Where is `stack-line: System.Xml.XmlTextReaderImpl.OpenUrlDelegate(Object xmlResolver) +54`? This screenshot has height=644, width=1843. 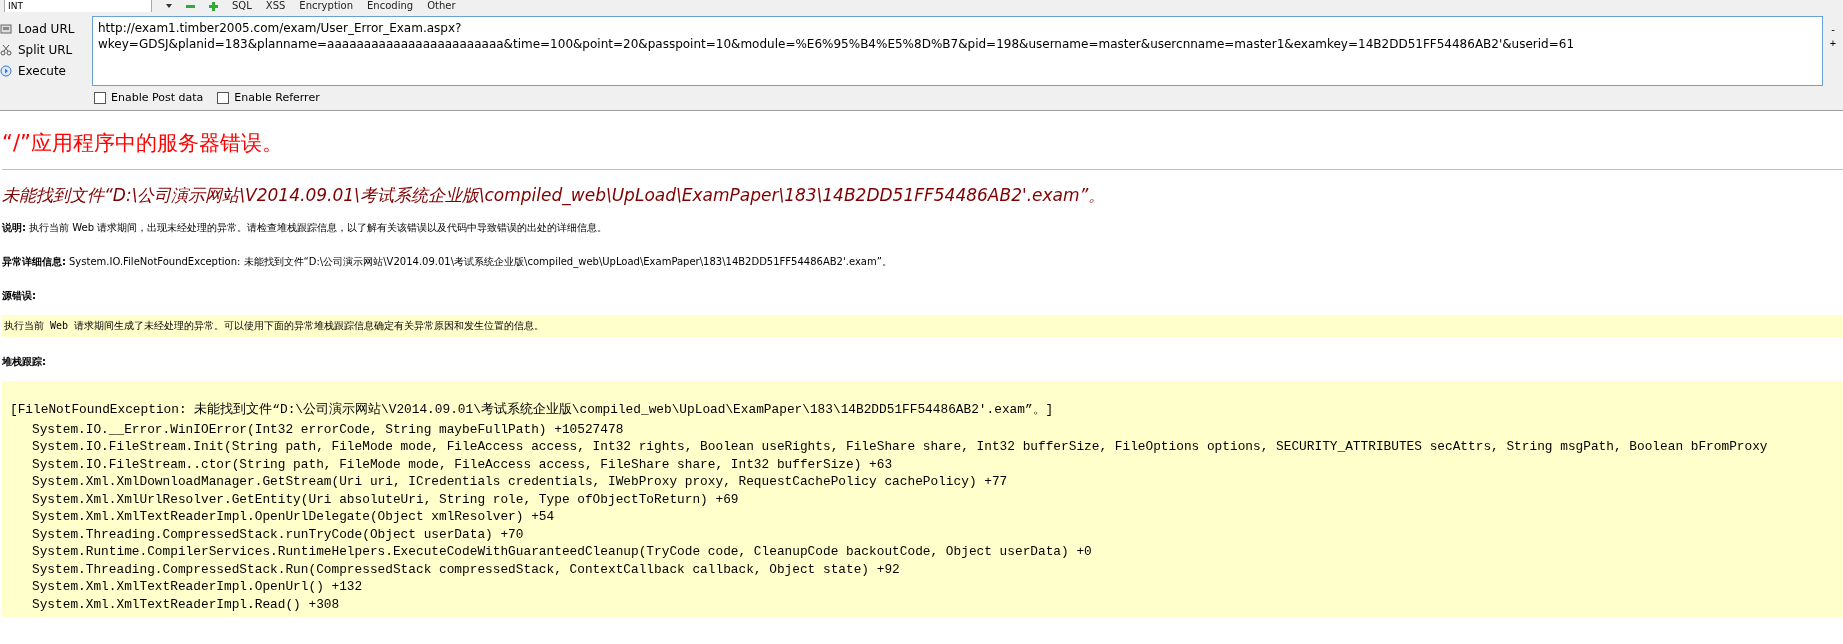 stack-line: System.Xml.XmlTextReaderImpl.OpenUrlDelegate(Object xmlResolver) +54 is located at coordinates (293, 517).